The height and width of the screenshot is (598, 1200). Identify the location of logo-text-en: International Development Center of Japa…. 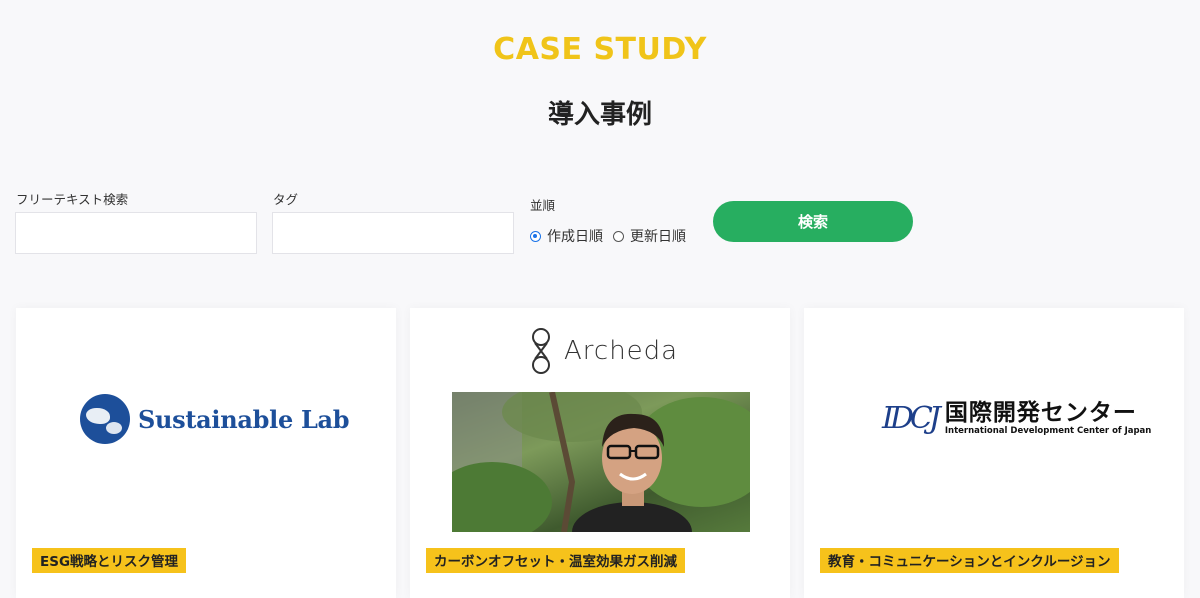
(1048, 431).